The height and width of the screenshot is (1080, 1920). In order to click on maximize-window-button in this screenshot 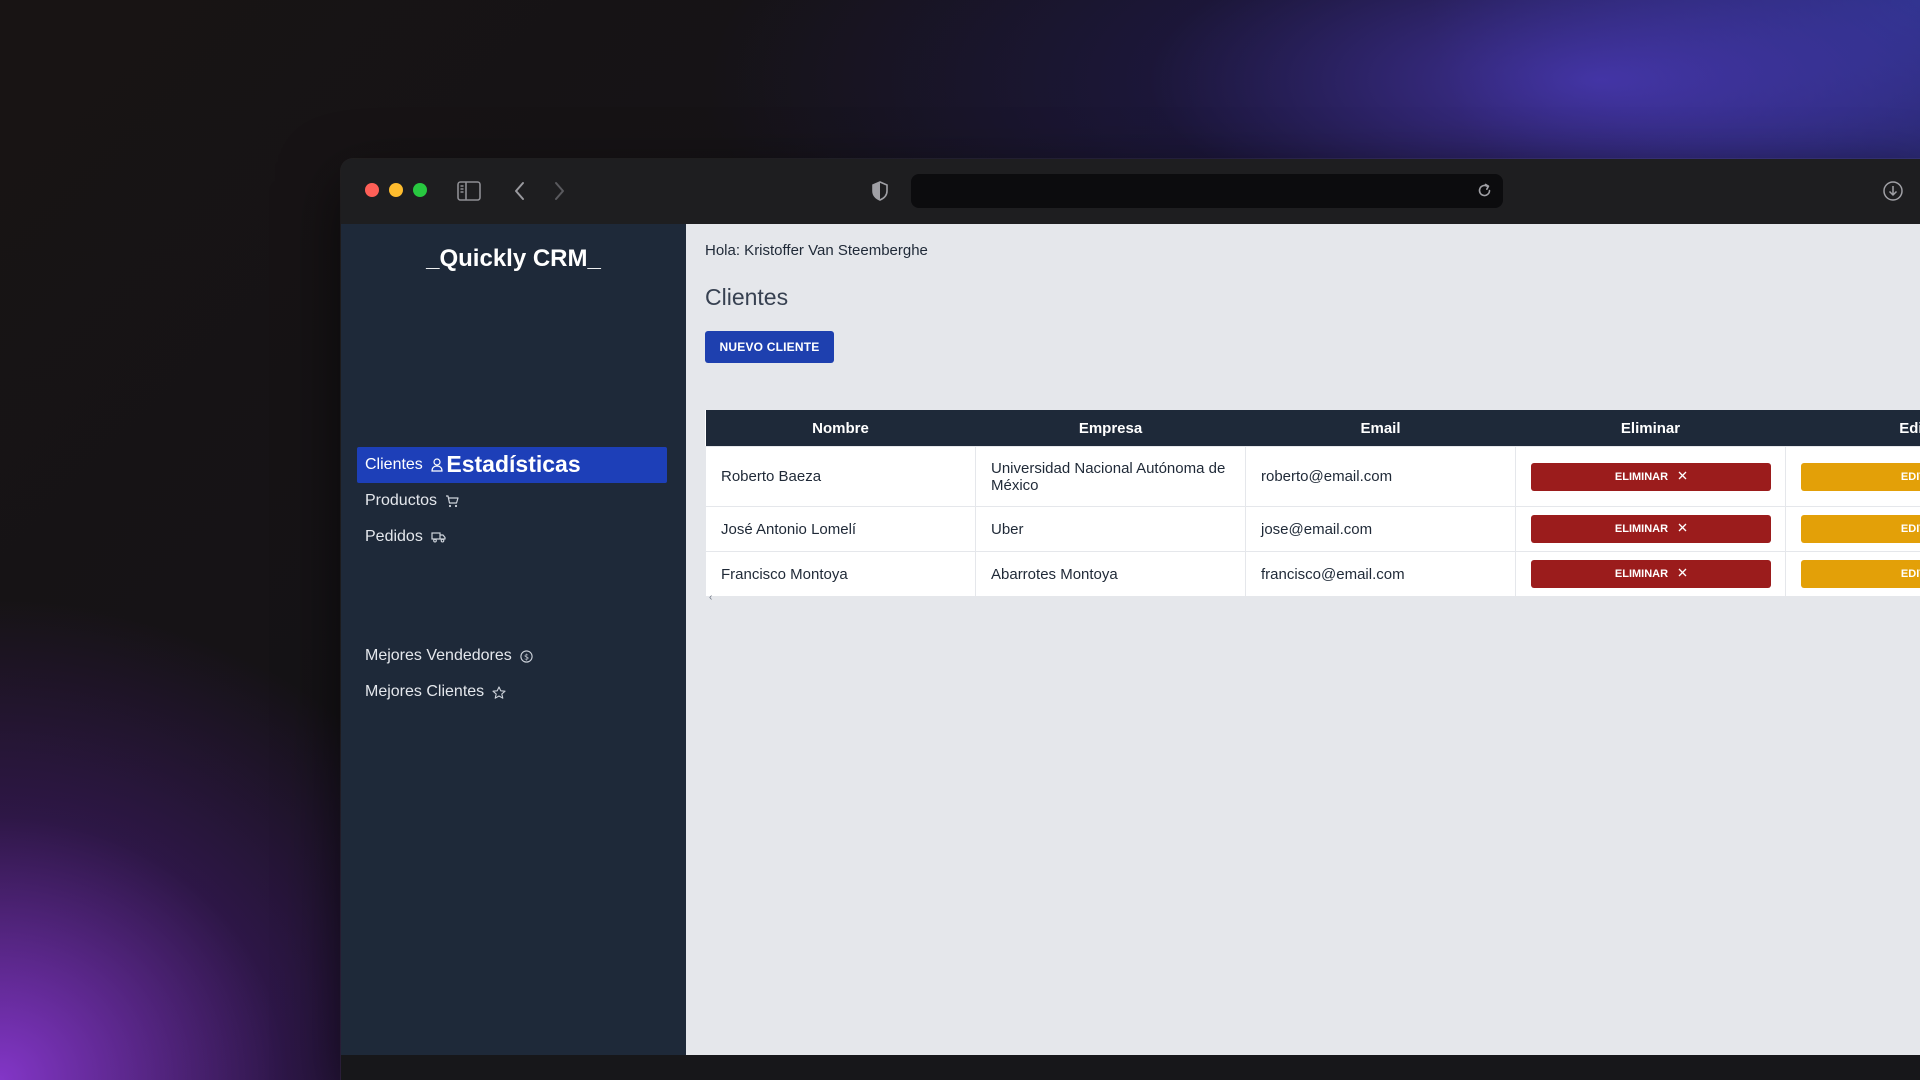, I will do `click(420, 190)`.